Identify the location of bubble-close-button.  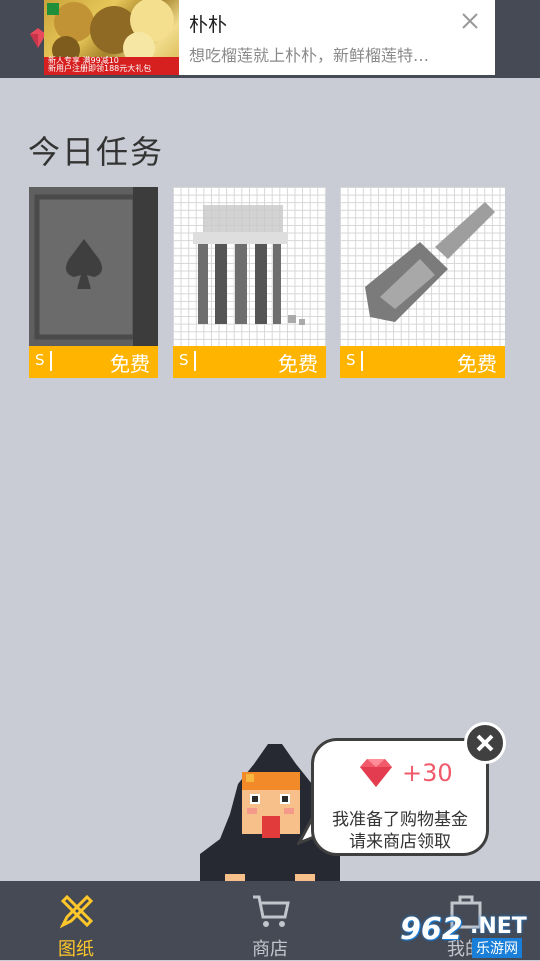
(485, 743).